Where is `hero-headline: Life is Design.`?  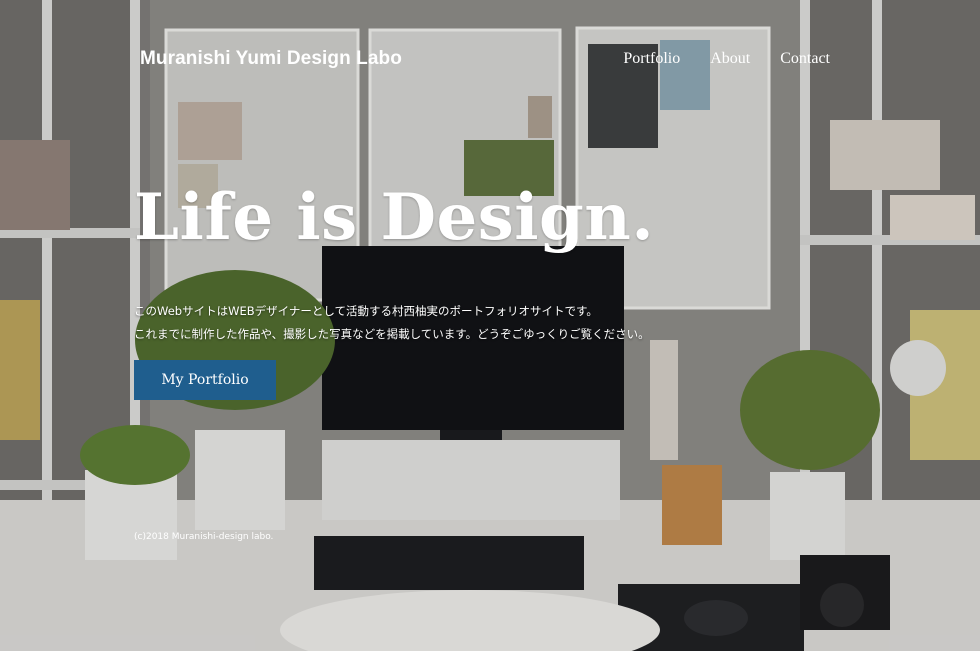 hero-headline: Life is Design. is located at coordinates (394, 217).